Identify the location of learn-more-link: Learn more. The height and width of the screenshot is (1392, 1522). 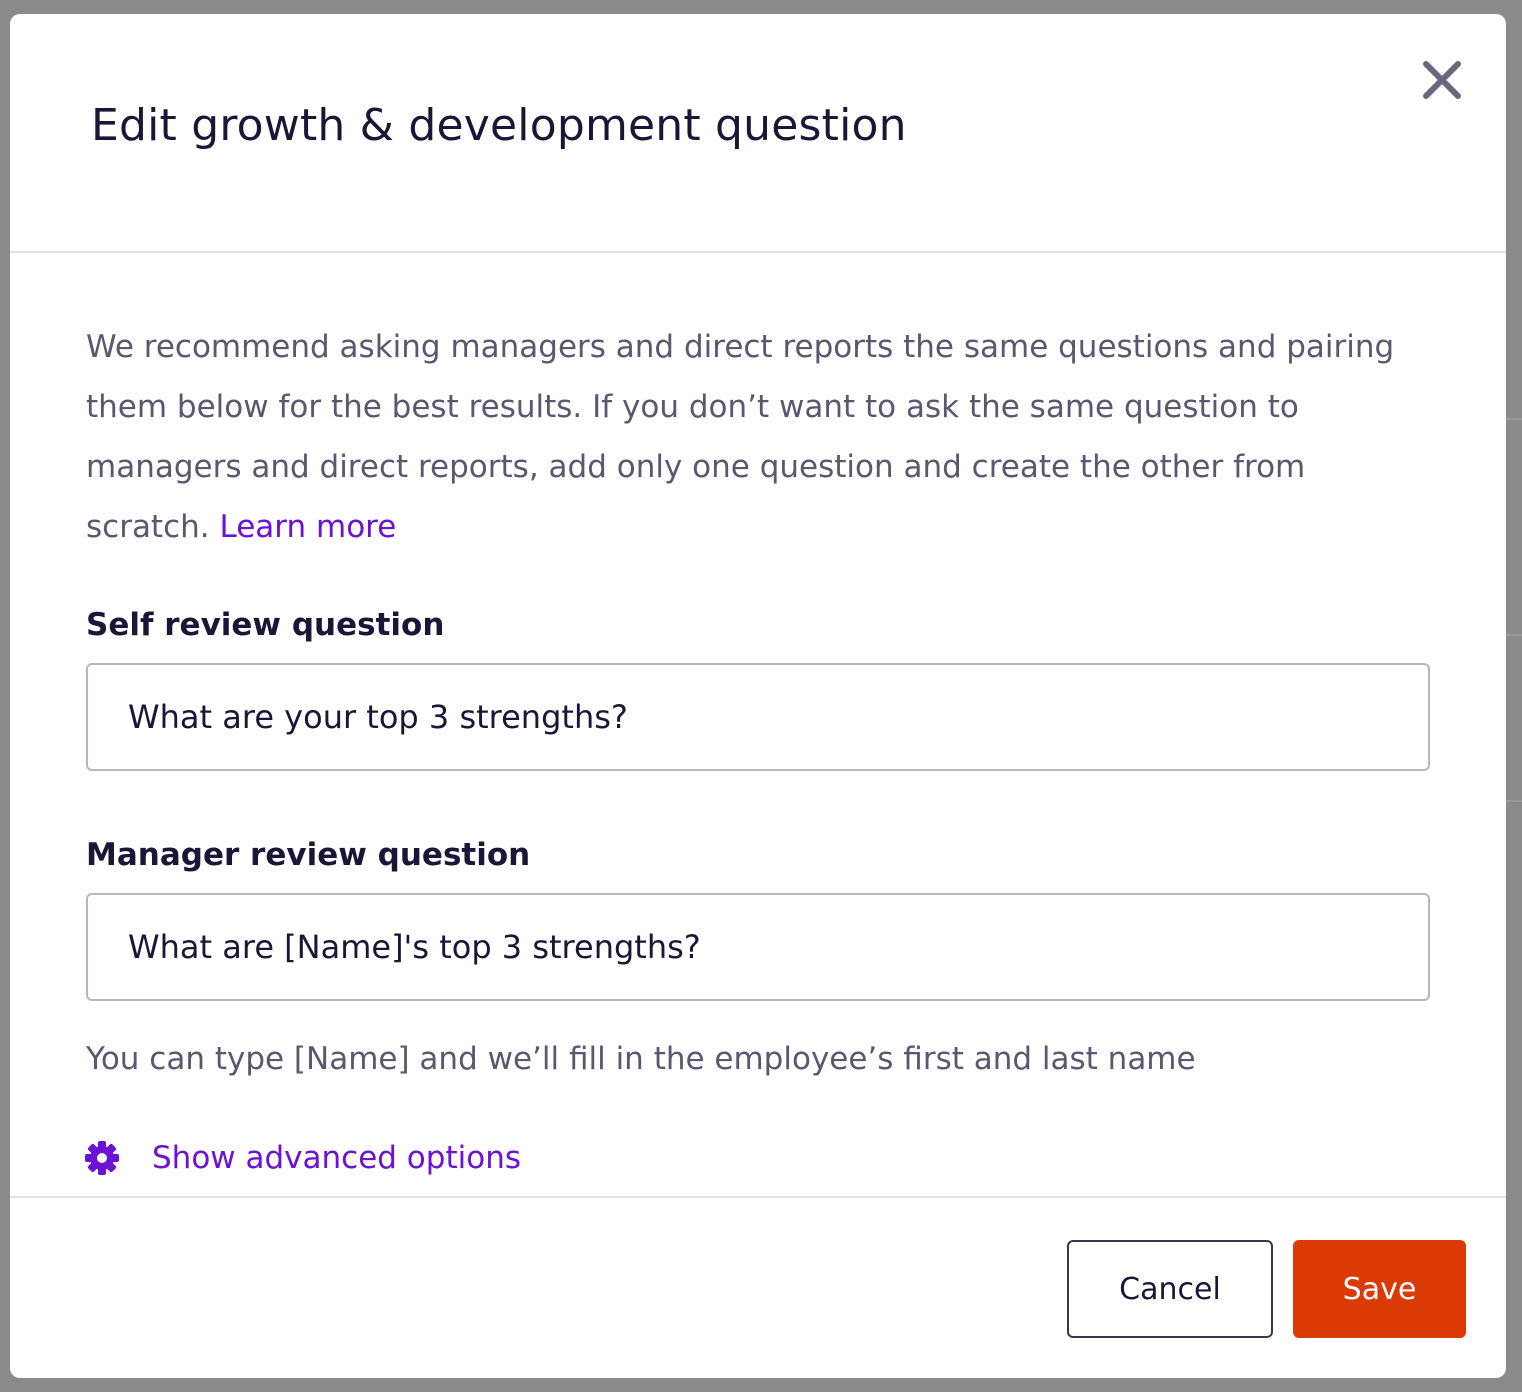
(308, 527).